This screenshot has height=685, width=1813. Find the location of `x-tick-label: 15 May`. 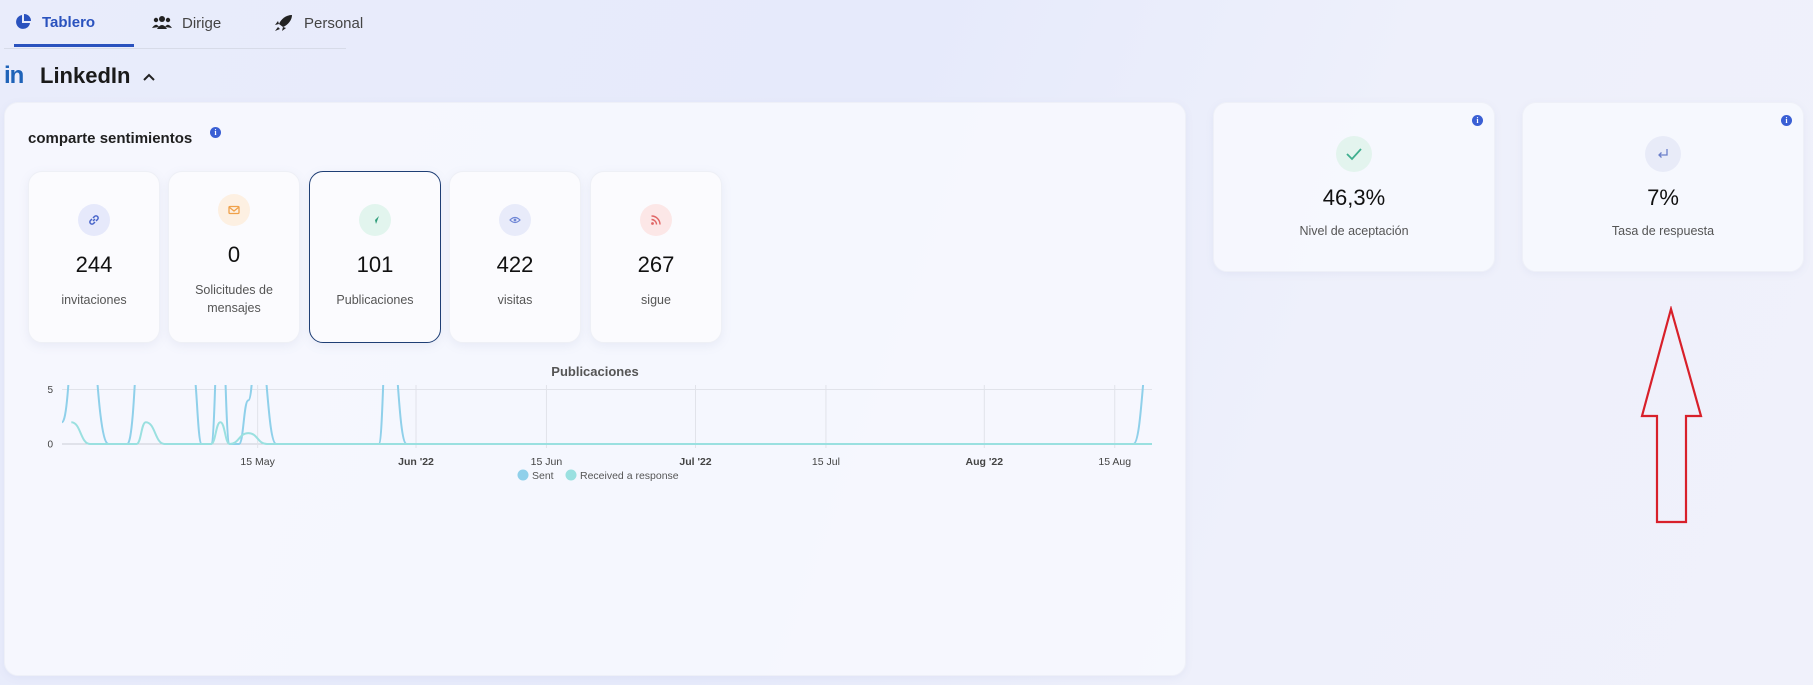

x-tick-label: 15 May is located at coordinates (257, 462).